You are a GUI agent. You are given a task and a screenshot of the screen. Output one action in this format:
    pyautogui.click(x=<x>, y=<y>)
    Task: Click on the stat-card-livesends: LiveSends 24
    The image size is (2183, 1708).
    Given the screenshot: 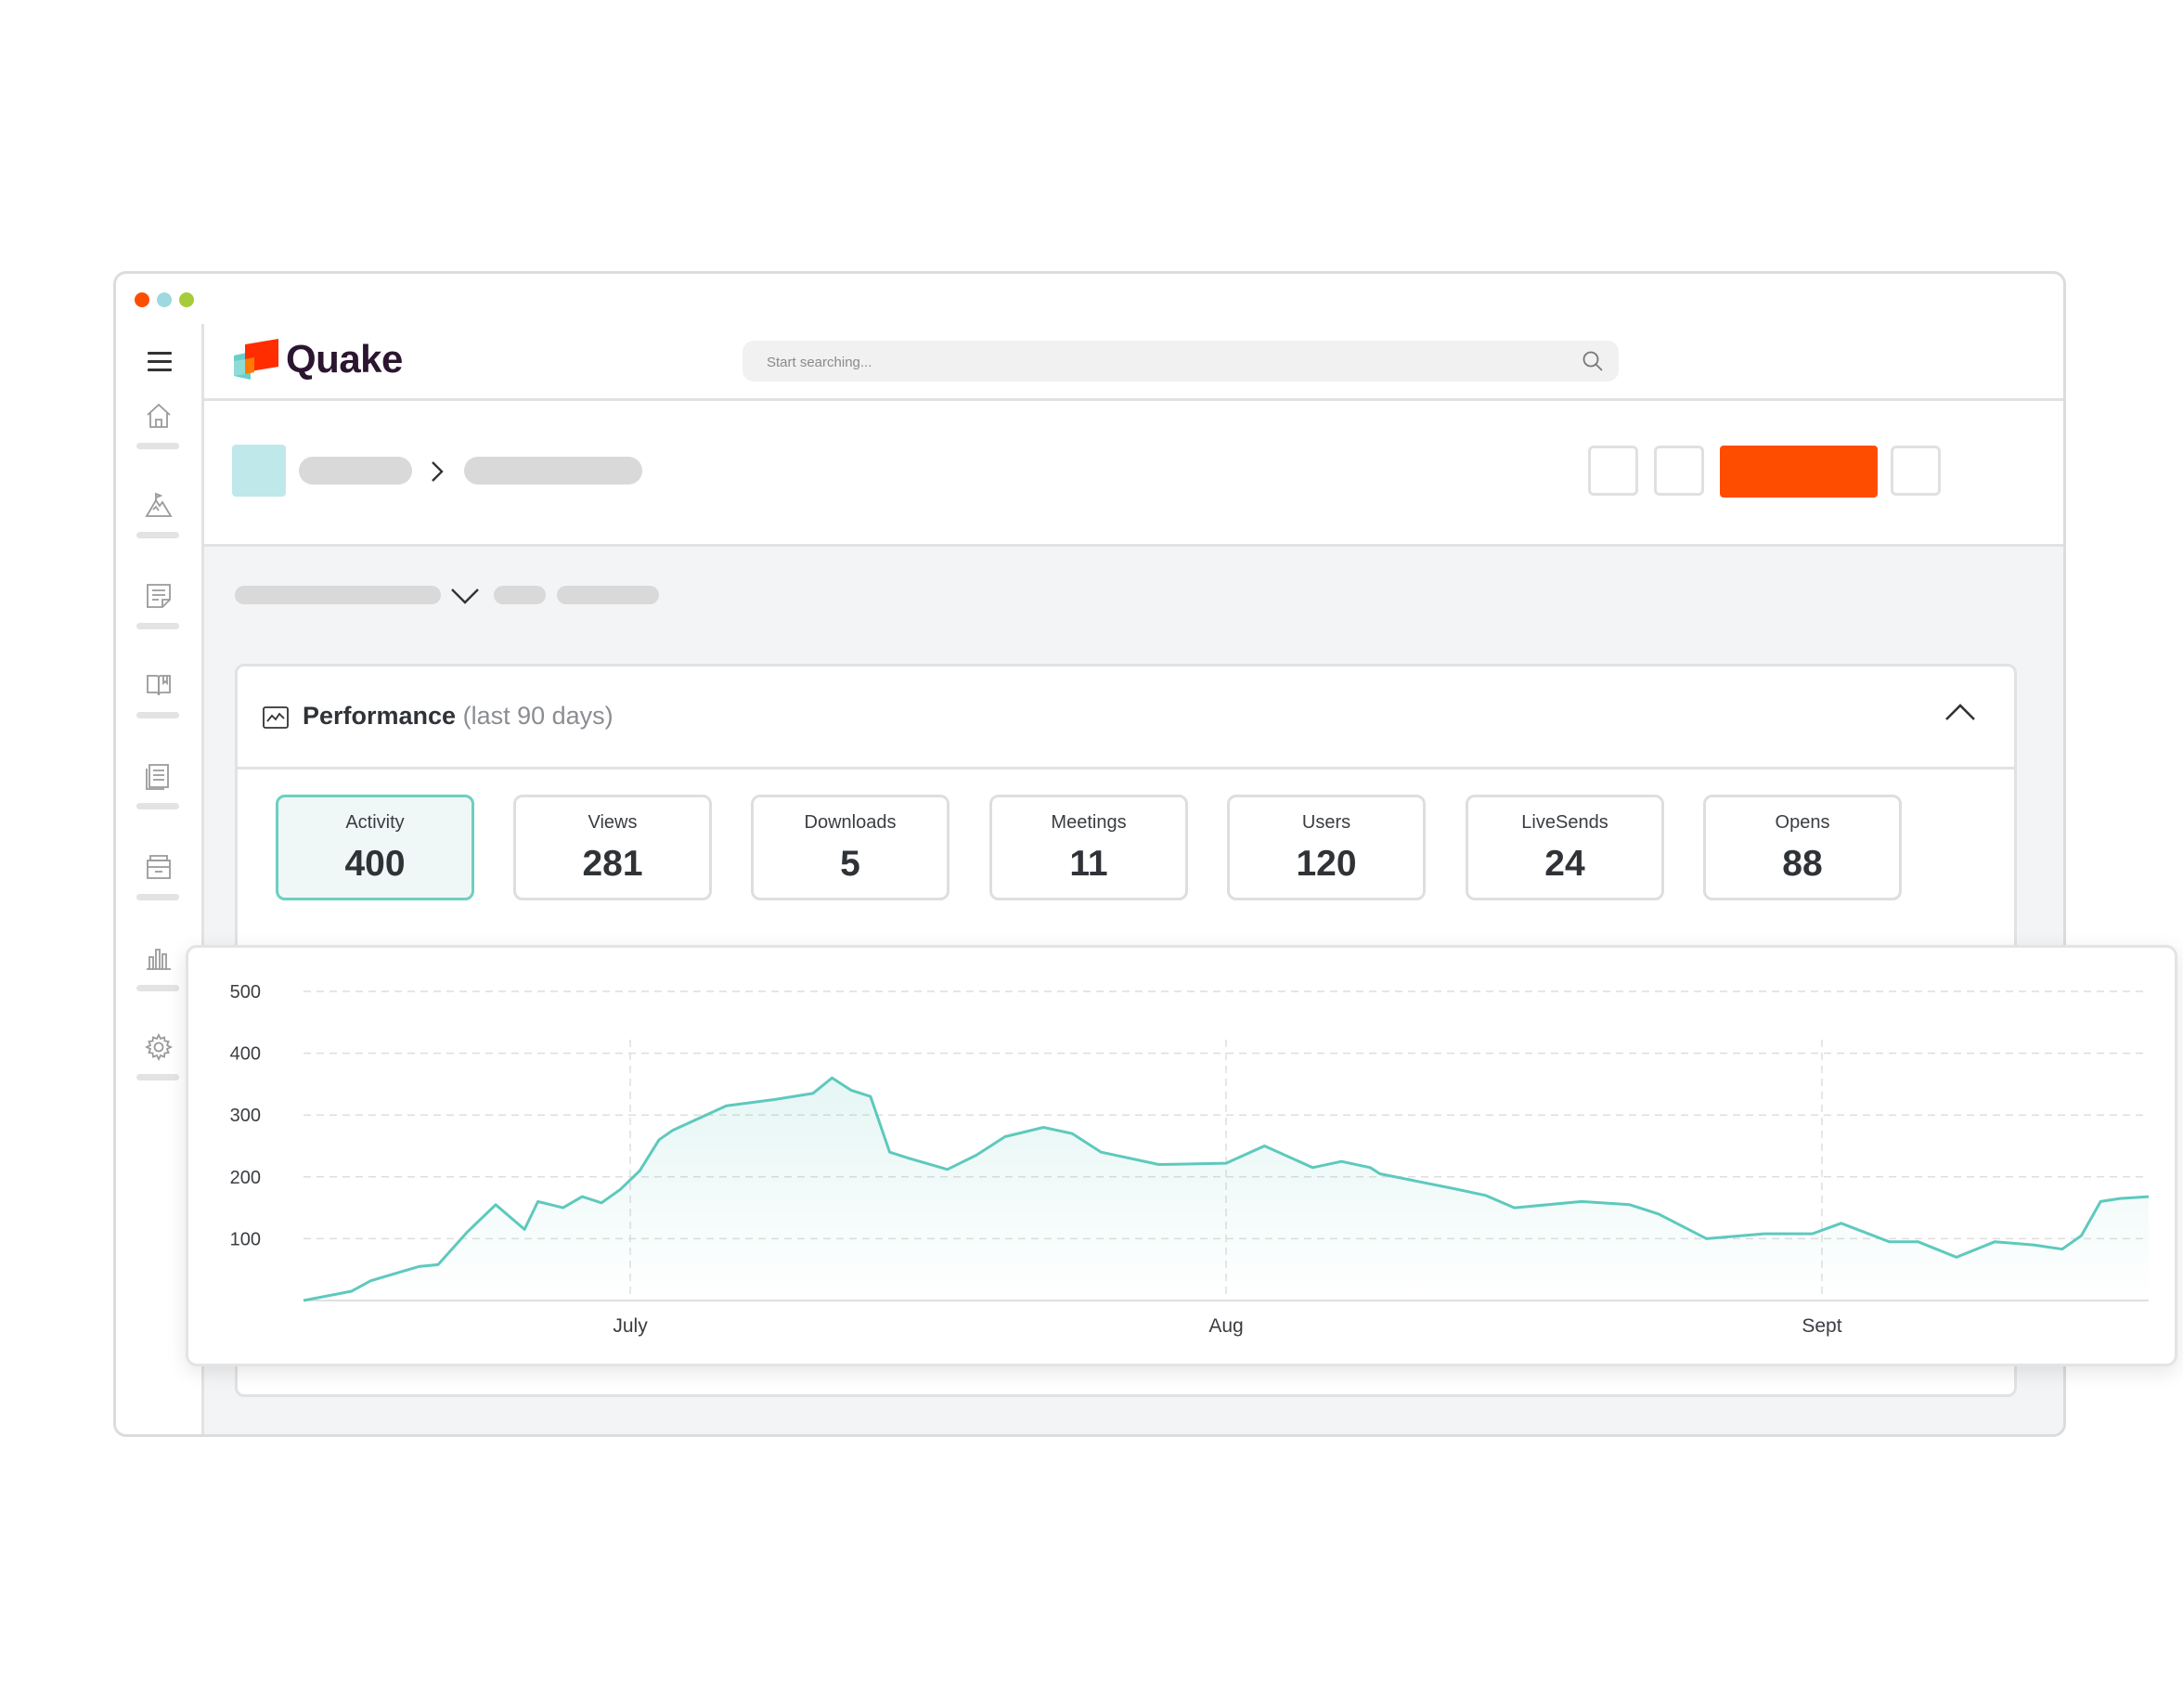 What is the action you would take?
    pyautogui.click(x=1565, y=847)
    